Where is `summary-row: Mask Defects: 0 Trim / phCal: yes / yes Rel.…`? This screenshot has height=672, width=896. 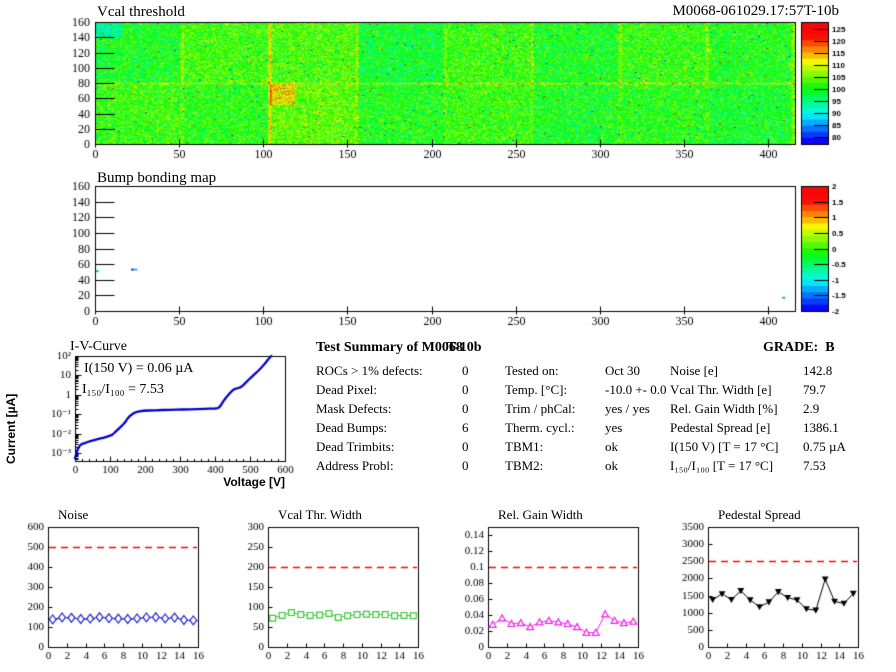 summary-row: Mask Defects: 0 Trim / phCal: yes / yes Rel.… is located at coordinates (603, 410).